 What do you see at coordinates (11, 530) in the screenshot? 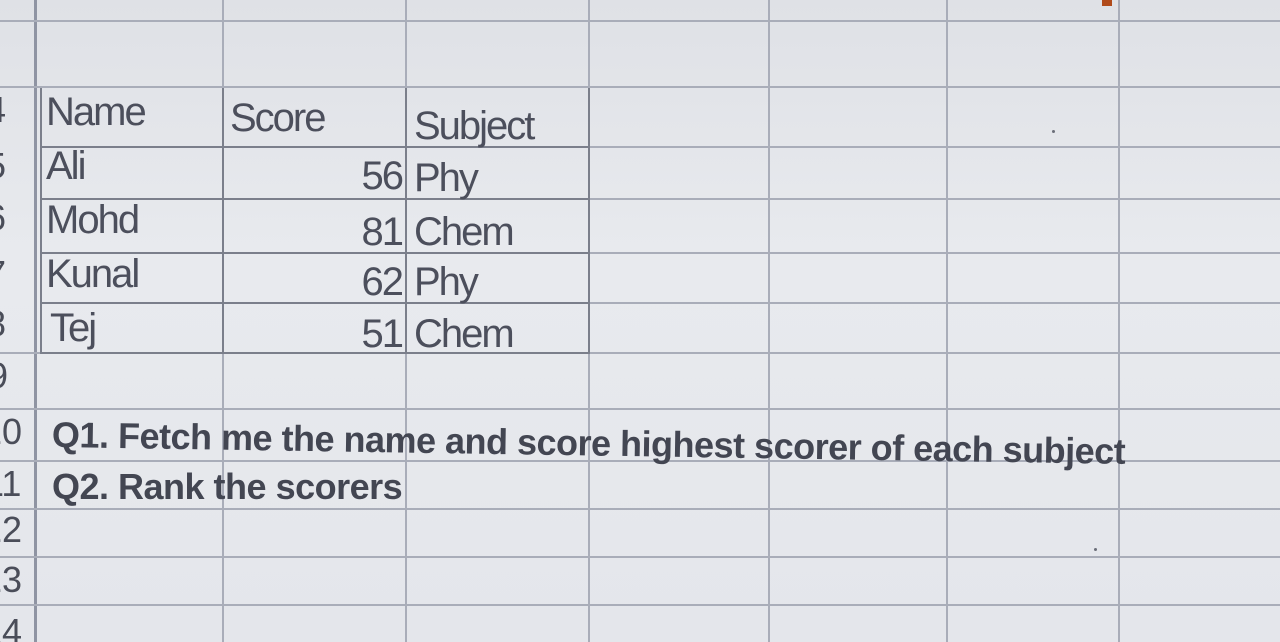
I see `row-number: 12` at bounding box center [11, 530].